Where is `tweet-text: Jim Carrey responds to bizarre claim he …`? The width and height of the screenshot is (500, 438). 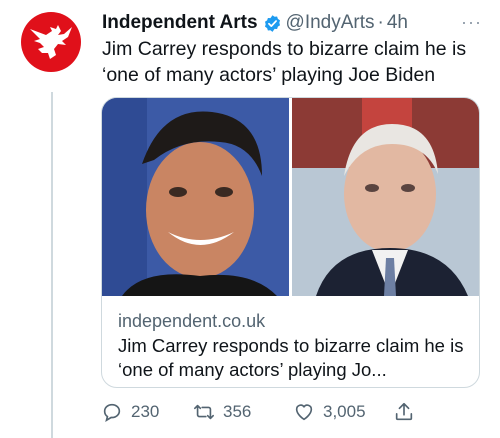
tweet-text: Jim Carrey responds to bizarre claim he … is located at coordinates (284, 62).